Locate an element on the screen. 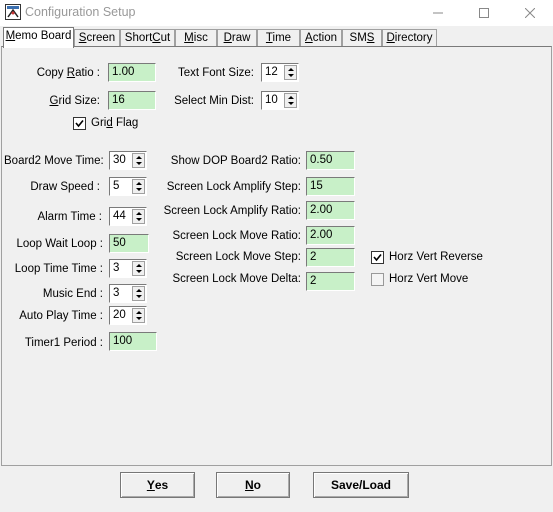  screen-lock-move-step-field: 2 is located at coordinates (330, 257).